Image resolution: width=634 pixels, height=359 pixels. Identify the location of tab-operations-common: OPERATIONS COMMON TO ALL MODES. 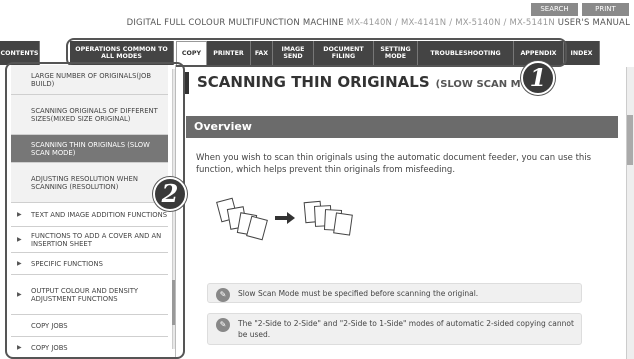
(122, 53).